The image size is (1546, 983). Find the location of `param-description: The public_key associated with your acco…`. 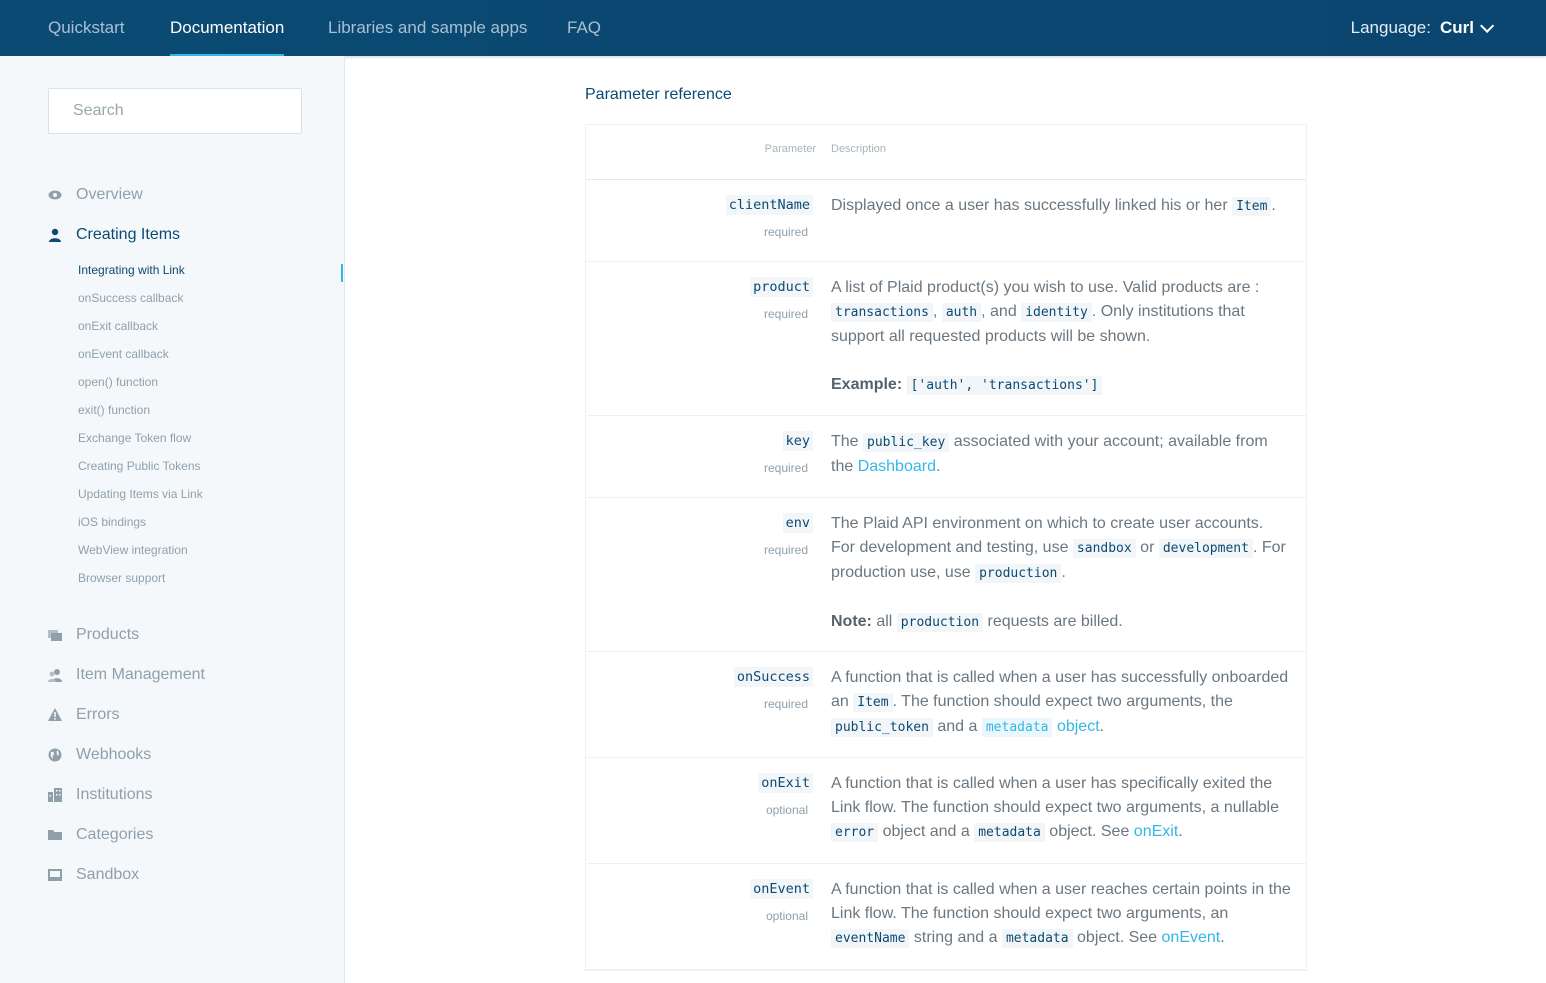

param-description: The public_key associated with your acco… is located at coordinates (1049, 454).